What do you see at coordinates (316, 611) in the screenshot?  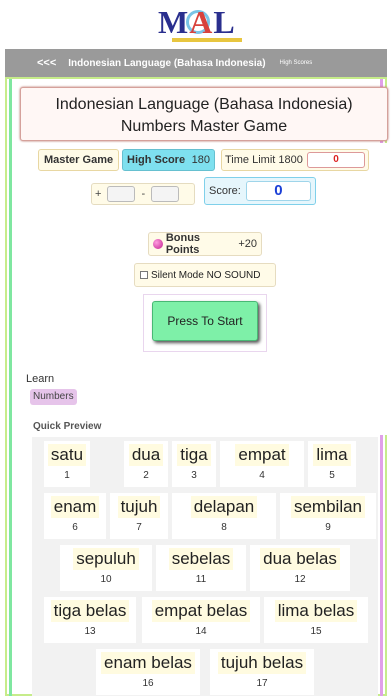 I see `preview-word: lima belas` at bounding box center [316, 611].